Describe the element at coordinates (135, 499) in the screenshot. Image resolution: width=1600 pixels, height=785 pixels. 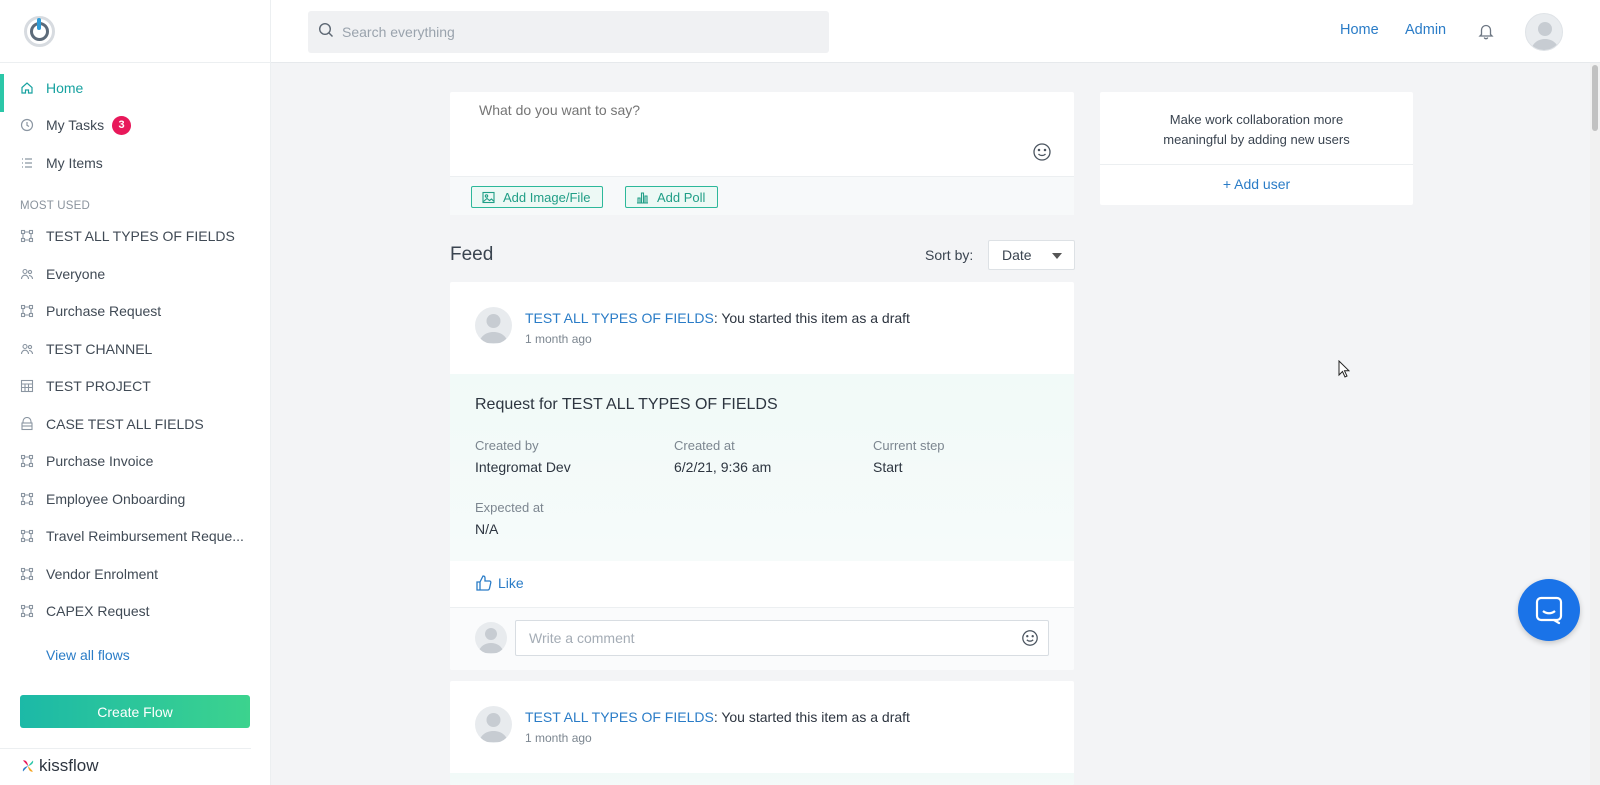
I see `flow-item: Employee Onboarding` at that location.